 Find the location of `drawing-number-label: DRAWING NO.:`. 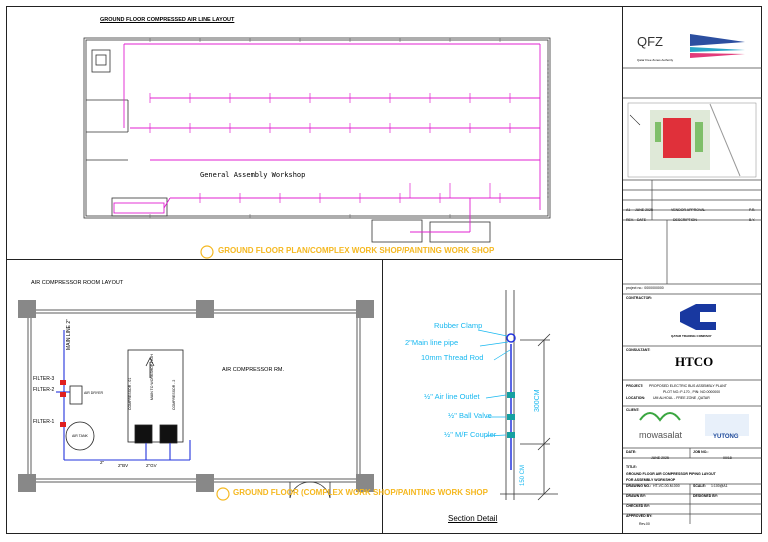

drawing-number-label: DRAWING NO.: is located at coordinates (639, 486).